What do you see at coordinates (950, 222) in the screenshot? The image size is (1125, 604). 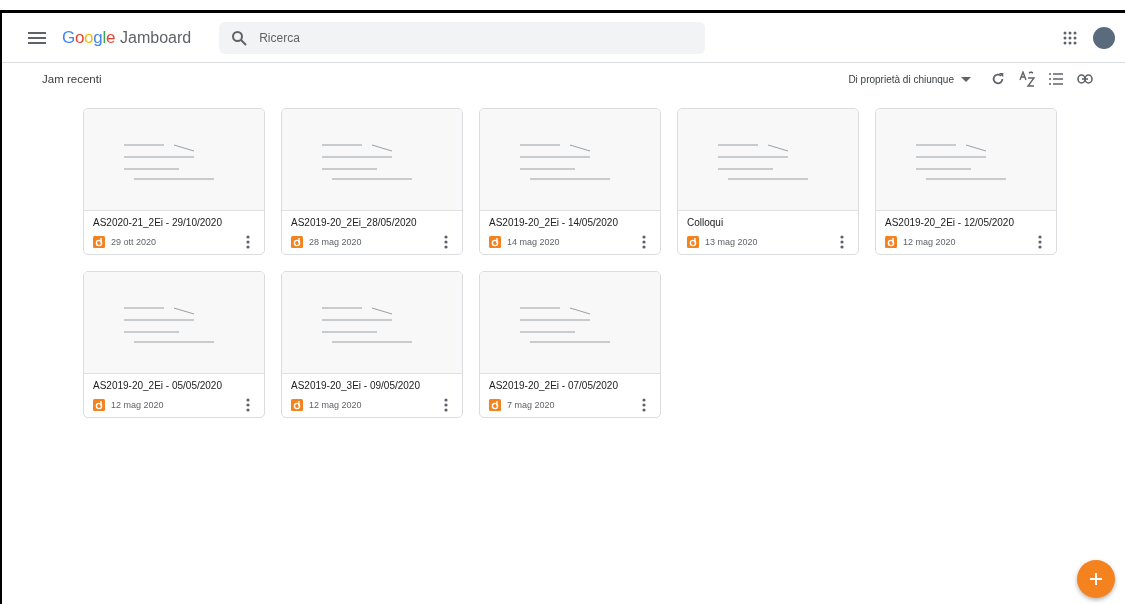 I see `jam-title: AS2019-20_2Ei - 12/05/2020` at bounding box center [950, 222].